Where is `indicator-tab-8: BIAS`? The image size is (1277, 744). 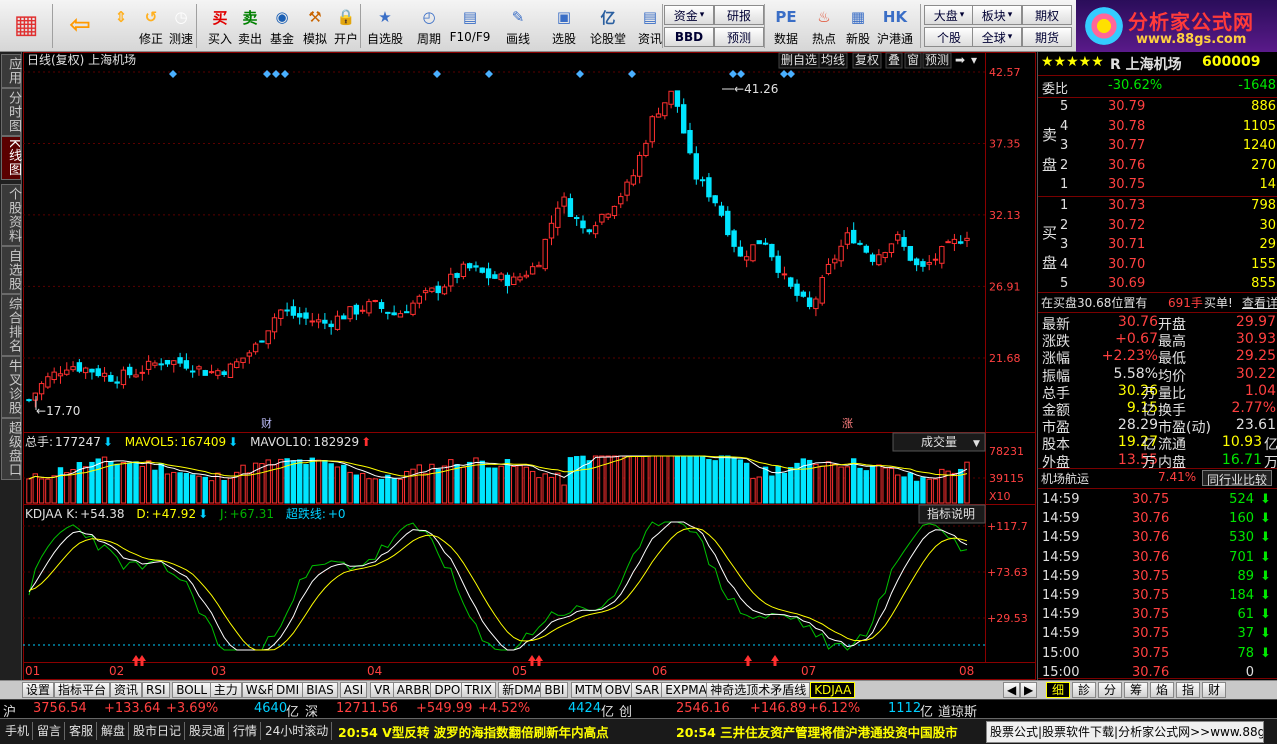 indicator-tab-8: BIAS is located at coordinates (320, 690).